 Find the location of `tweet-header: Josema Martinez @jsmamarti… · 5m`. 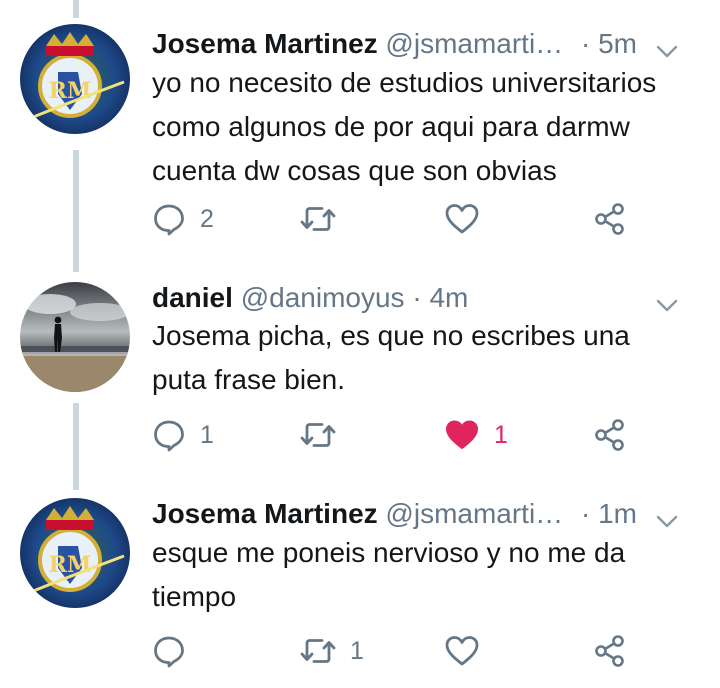

tweet-header: Josema Martinez @jsmamarti… · 5m is located at coordinates (426, 44).